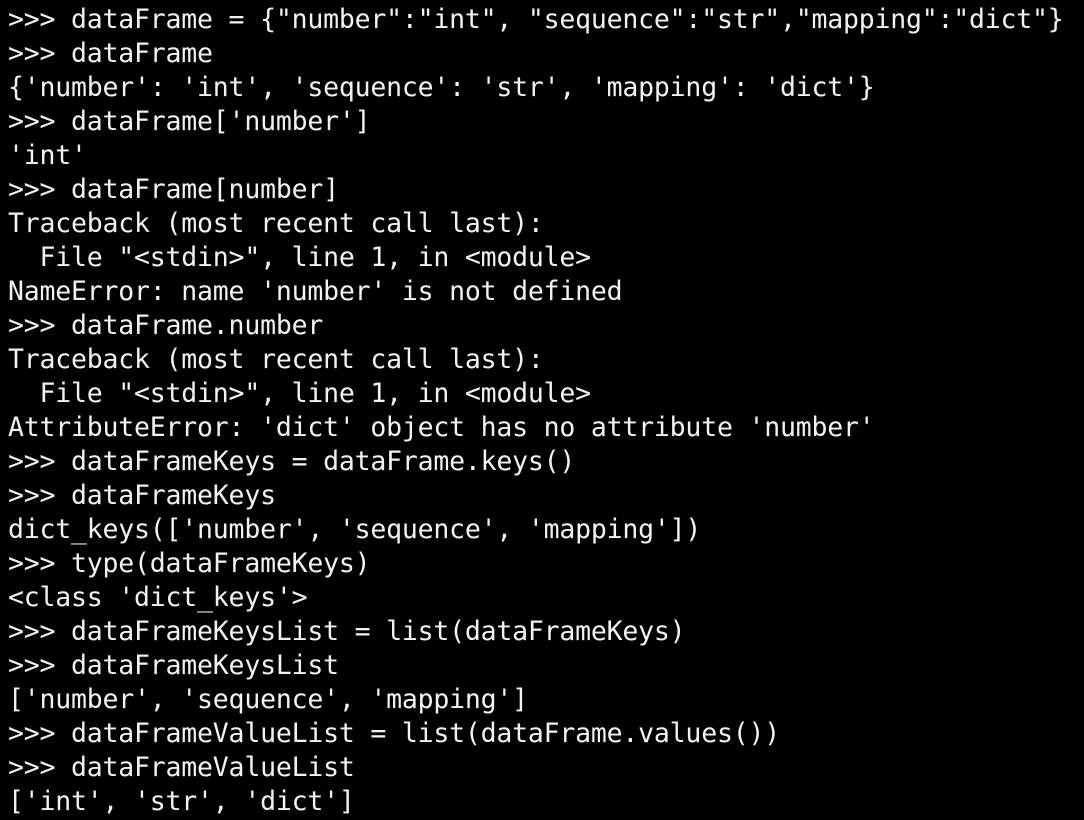  What do you see at coordinates (47, 155) in the screenshot?
I see `terminal-line: 'int'` at bounding box center [47, 155].